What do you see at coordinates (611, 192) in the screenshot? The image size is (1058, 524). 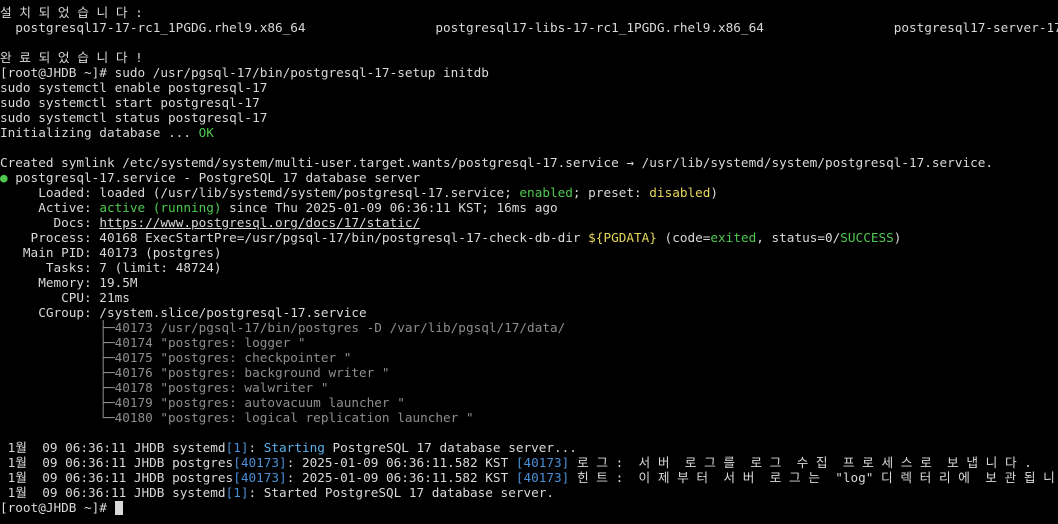 I see `terminal-text-segment: ; preset:` at bounding box center [611, 192].